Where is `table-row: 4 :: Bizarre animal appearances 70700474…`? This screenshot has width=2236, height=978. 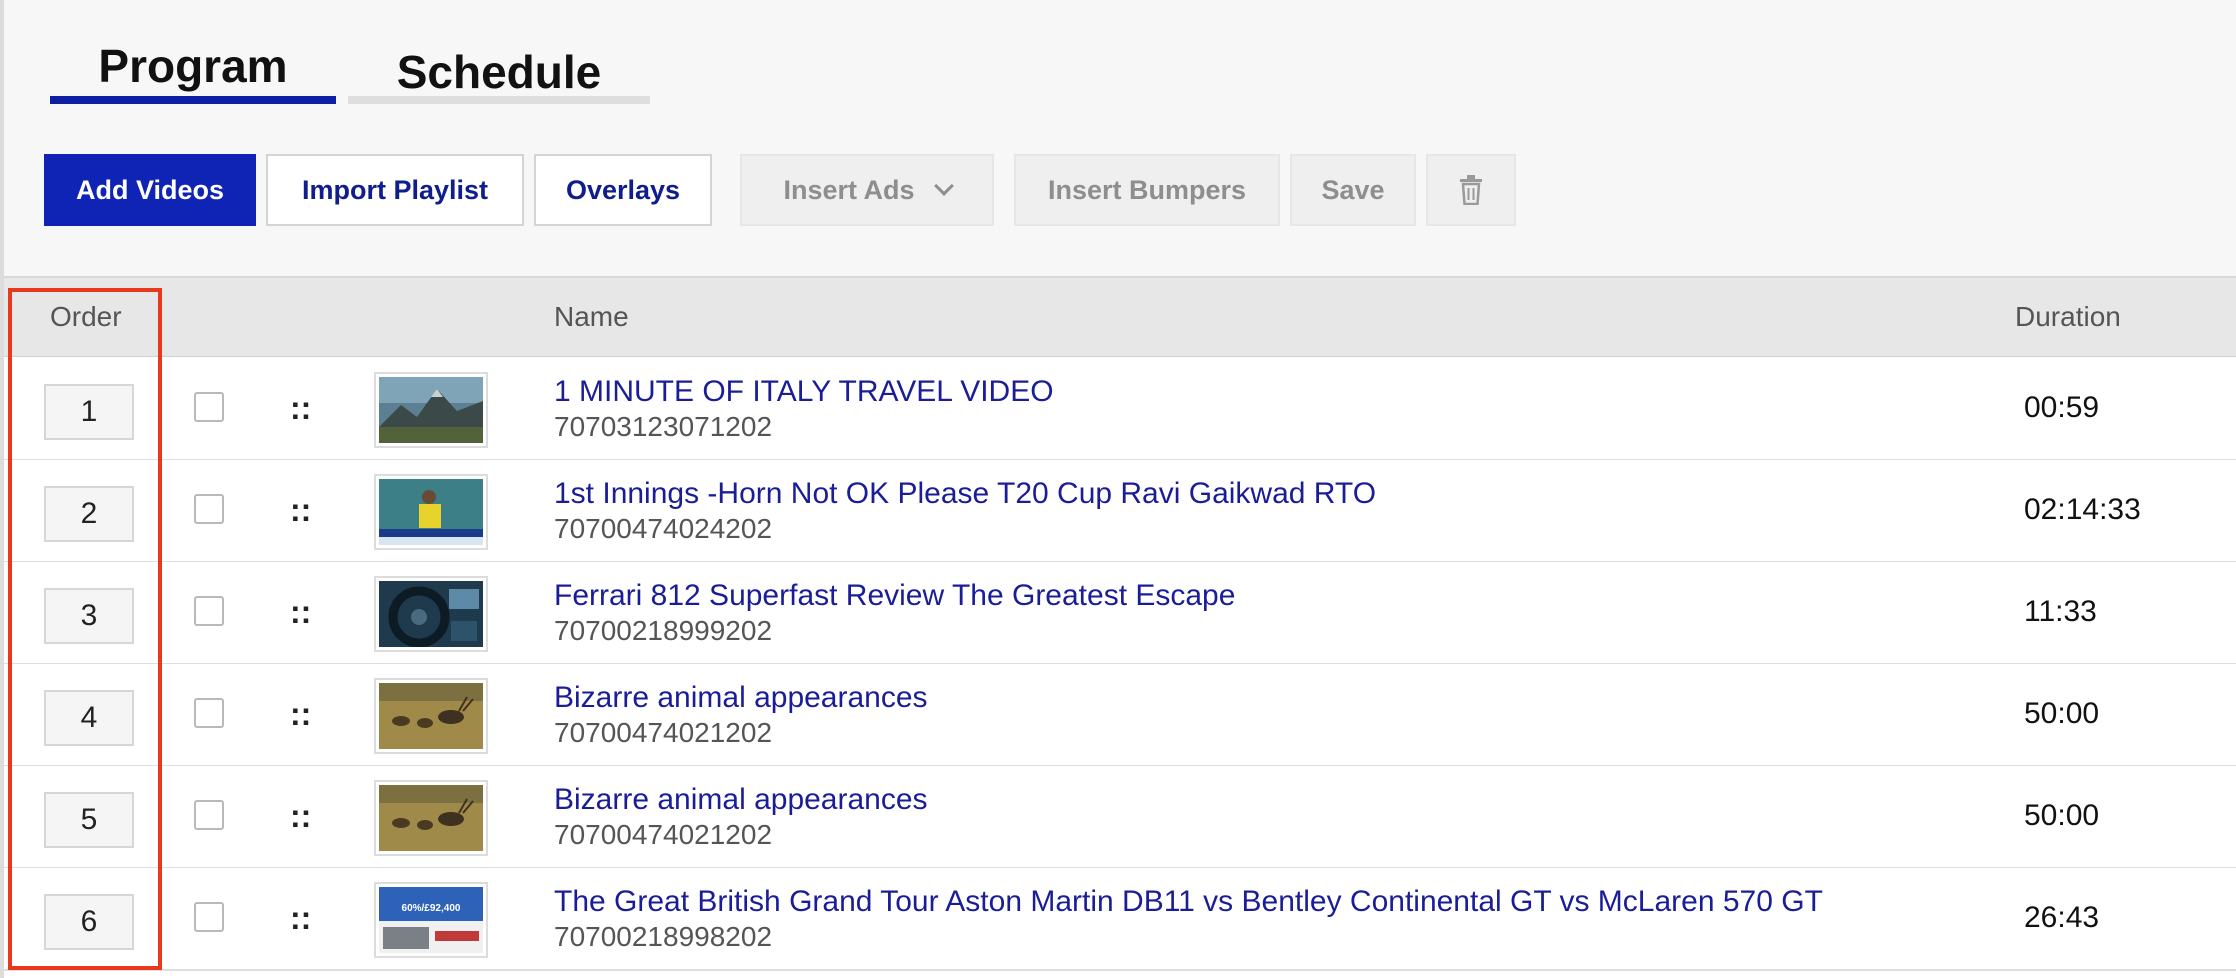
table-row: 4 :: Bizarre animal appearances 70700474… is located at coordinates (1120, 715).